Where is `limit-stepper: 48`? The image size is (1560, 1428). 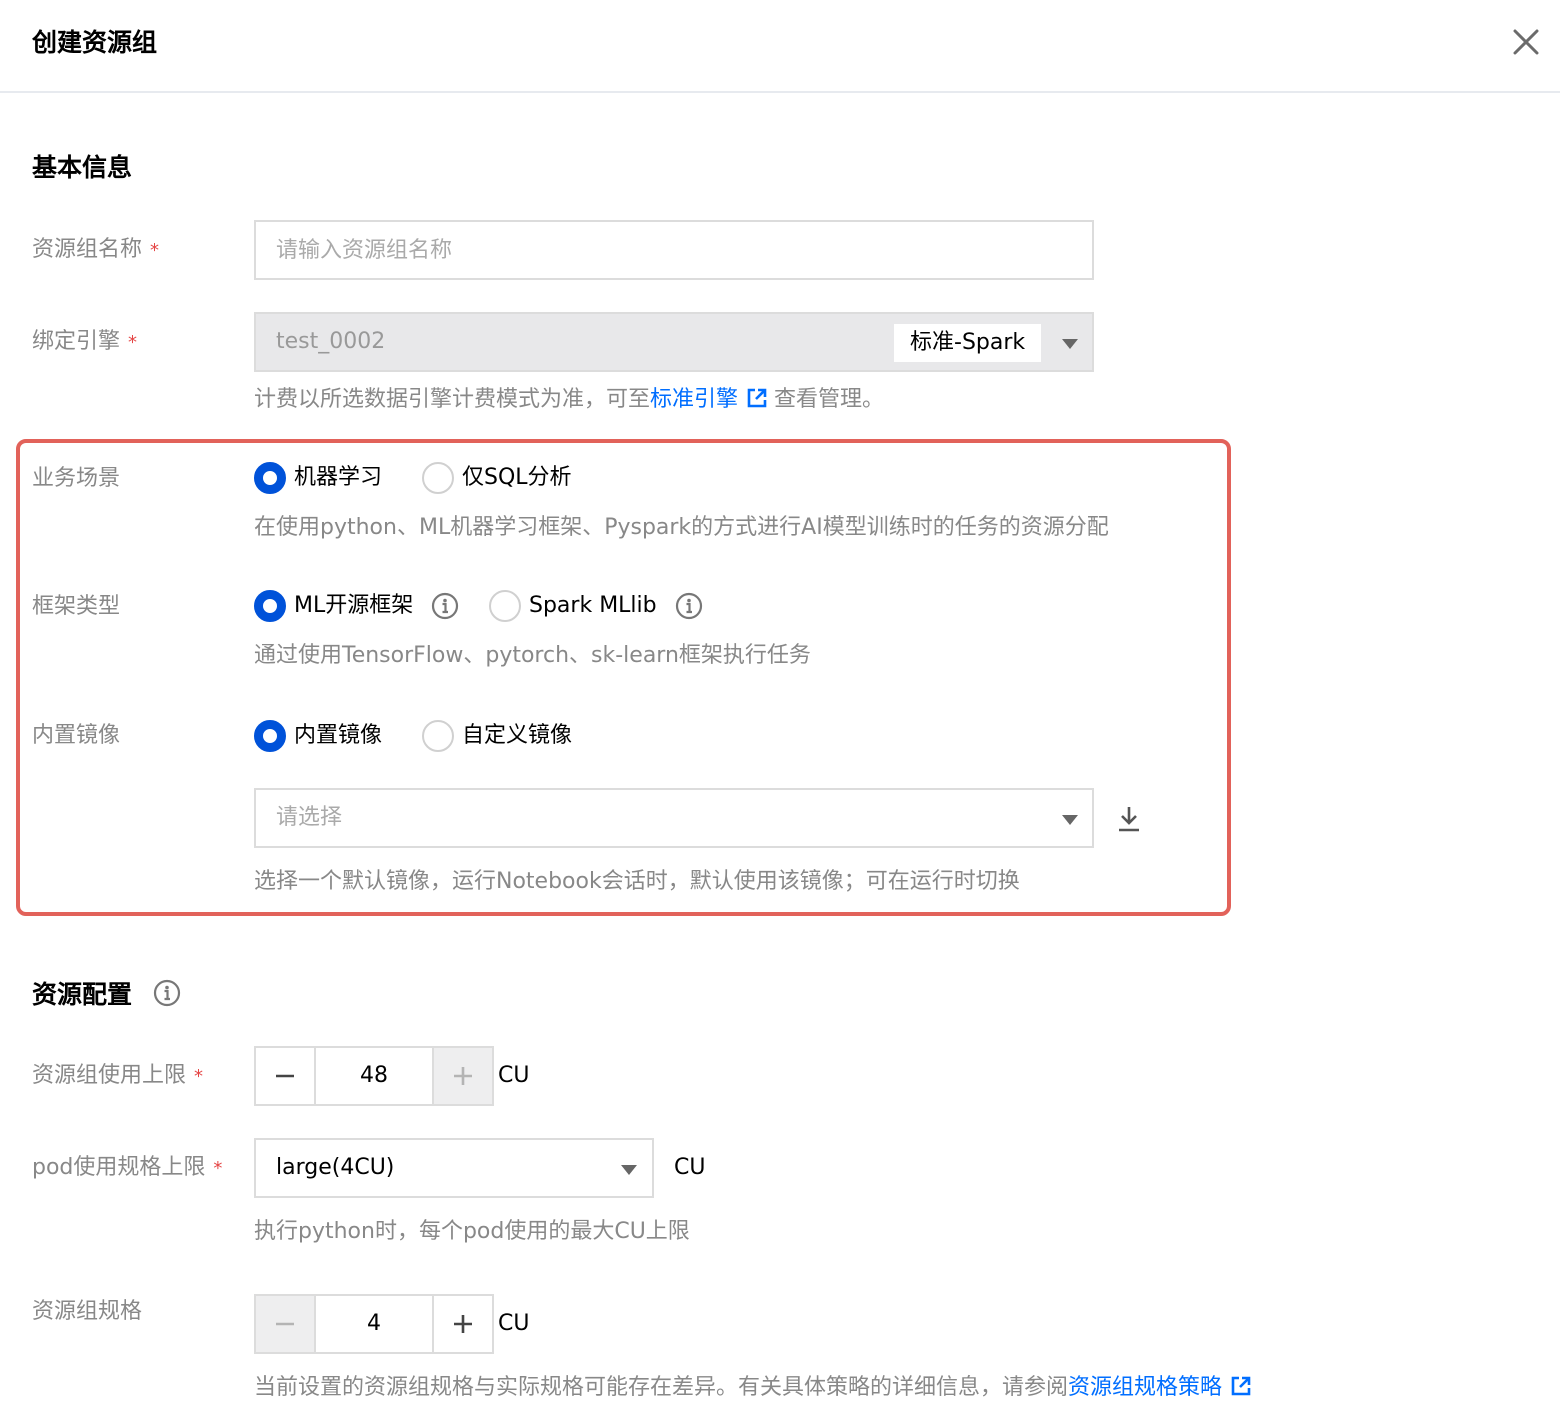 limit-stepper: 48 is located at coordinates (374, 1076).